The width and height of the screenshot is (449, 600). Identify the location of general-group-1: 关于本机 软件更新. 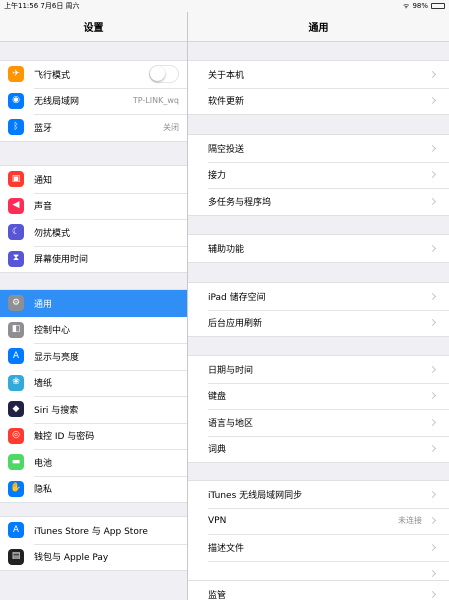
(318, 87).